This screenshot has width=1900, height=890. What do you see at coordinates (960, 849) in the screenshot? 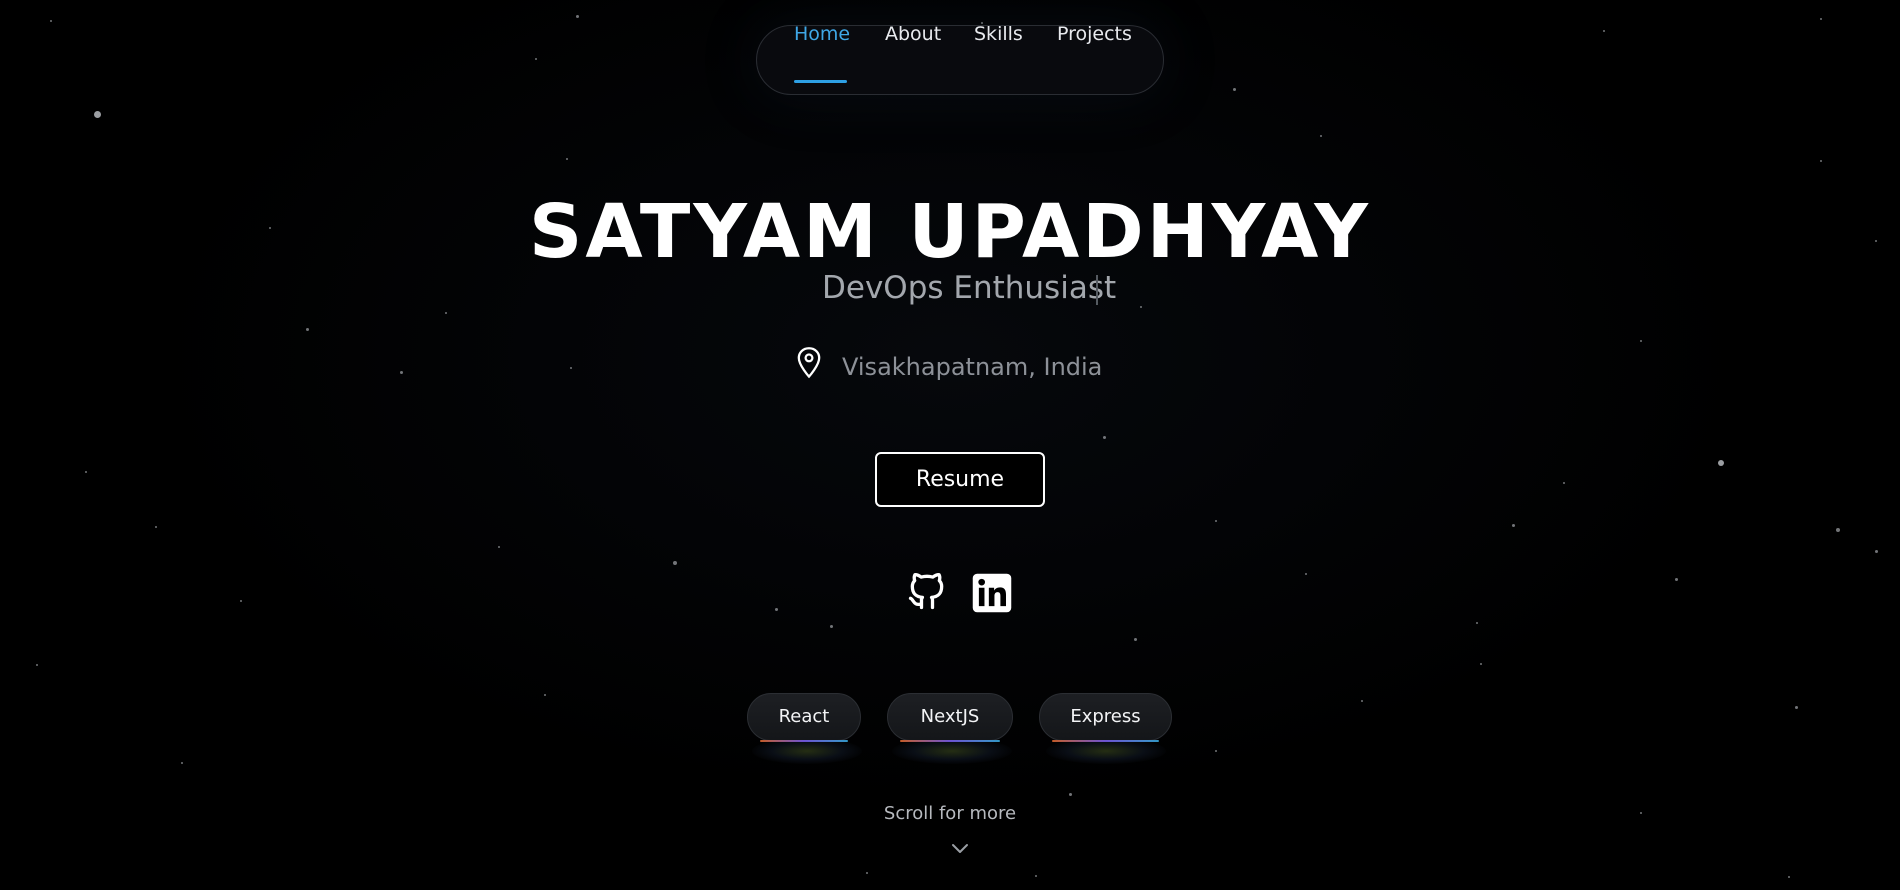
I see `chevron-down-icon` at bounding box center [960, 849].